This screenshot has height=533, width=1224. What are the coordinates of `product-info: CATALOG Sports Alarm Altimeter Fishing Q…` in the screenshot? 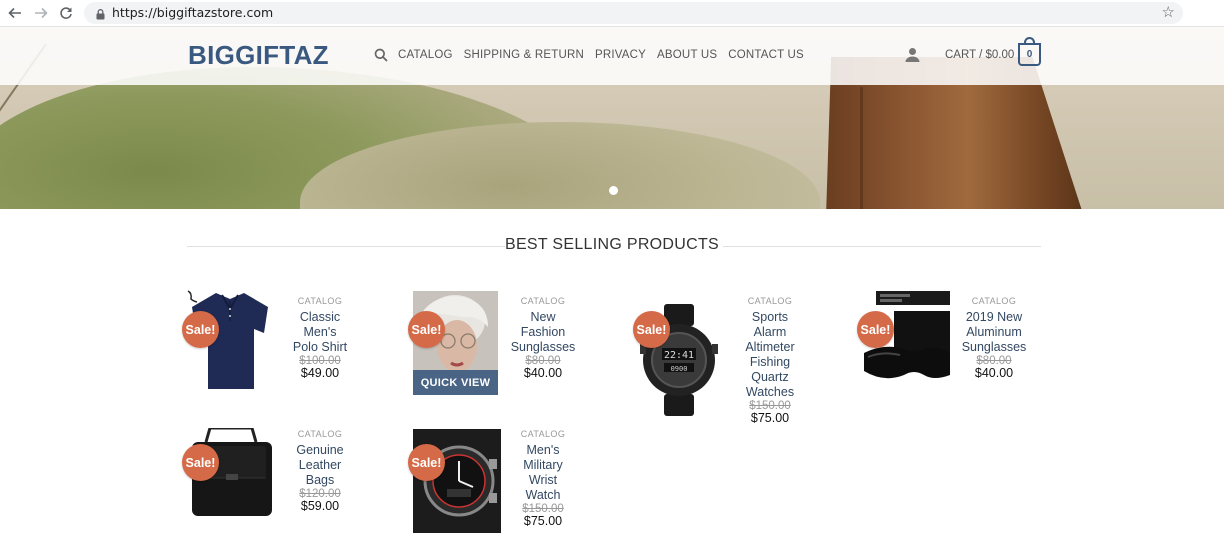 It's located at (770, 360).